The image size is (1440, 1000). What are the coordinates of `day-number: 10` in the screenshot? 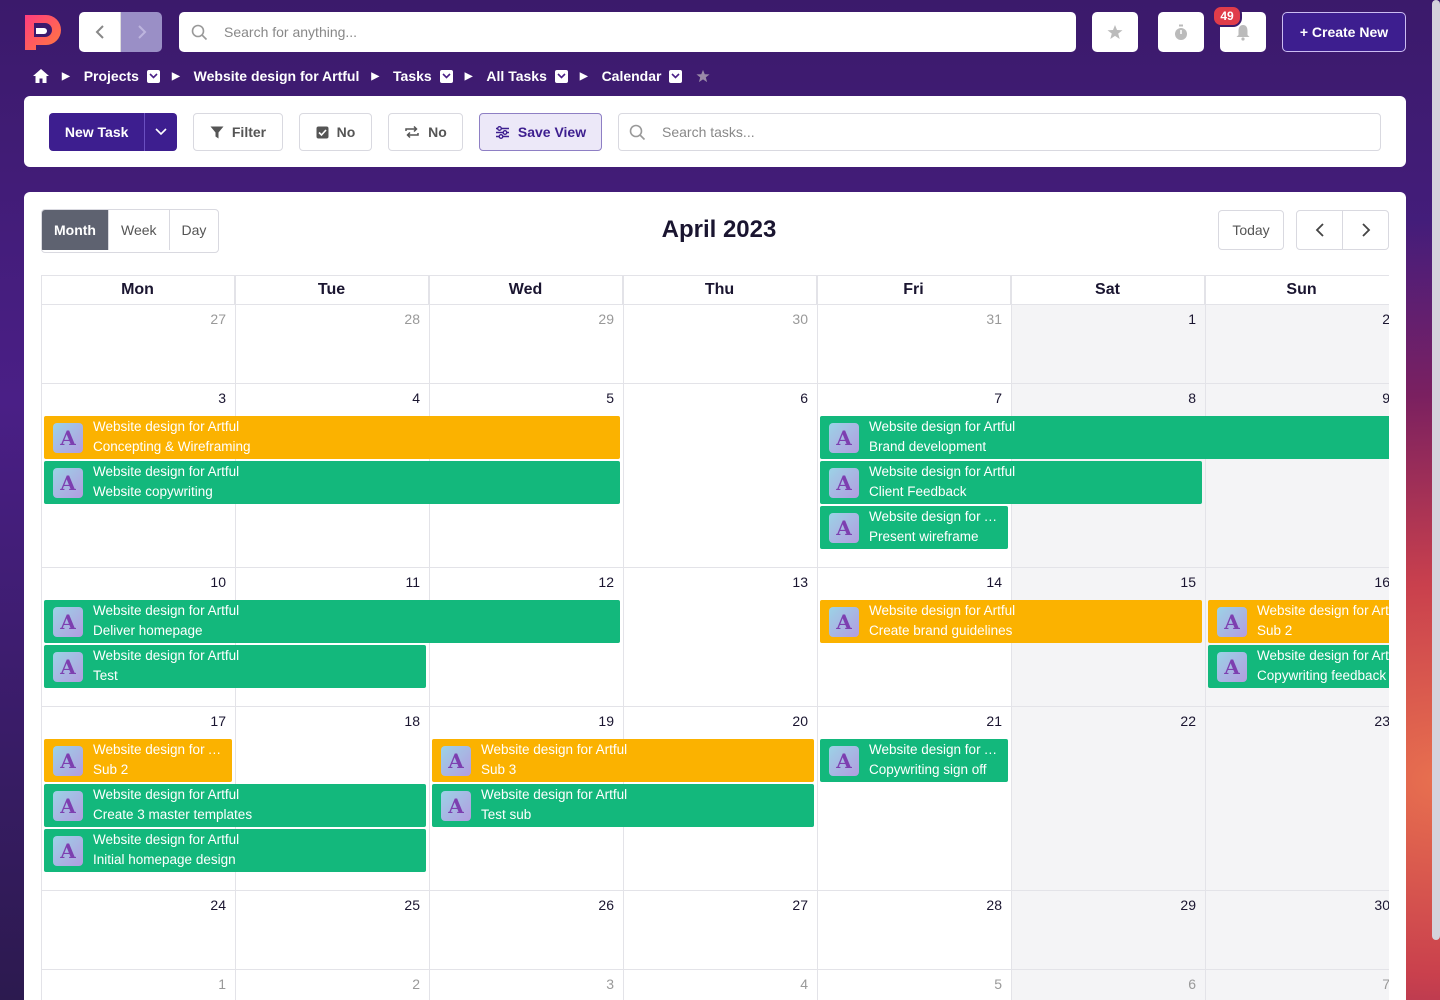 It's located at (206, 582).